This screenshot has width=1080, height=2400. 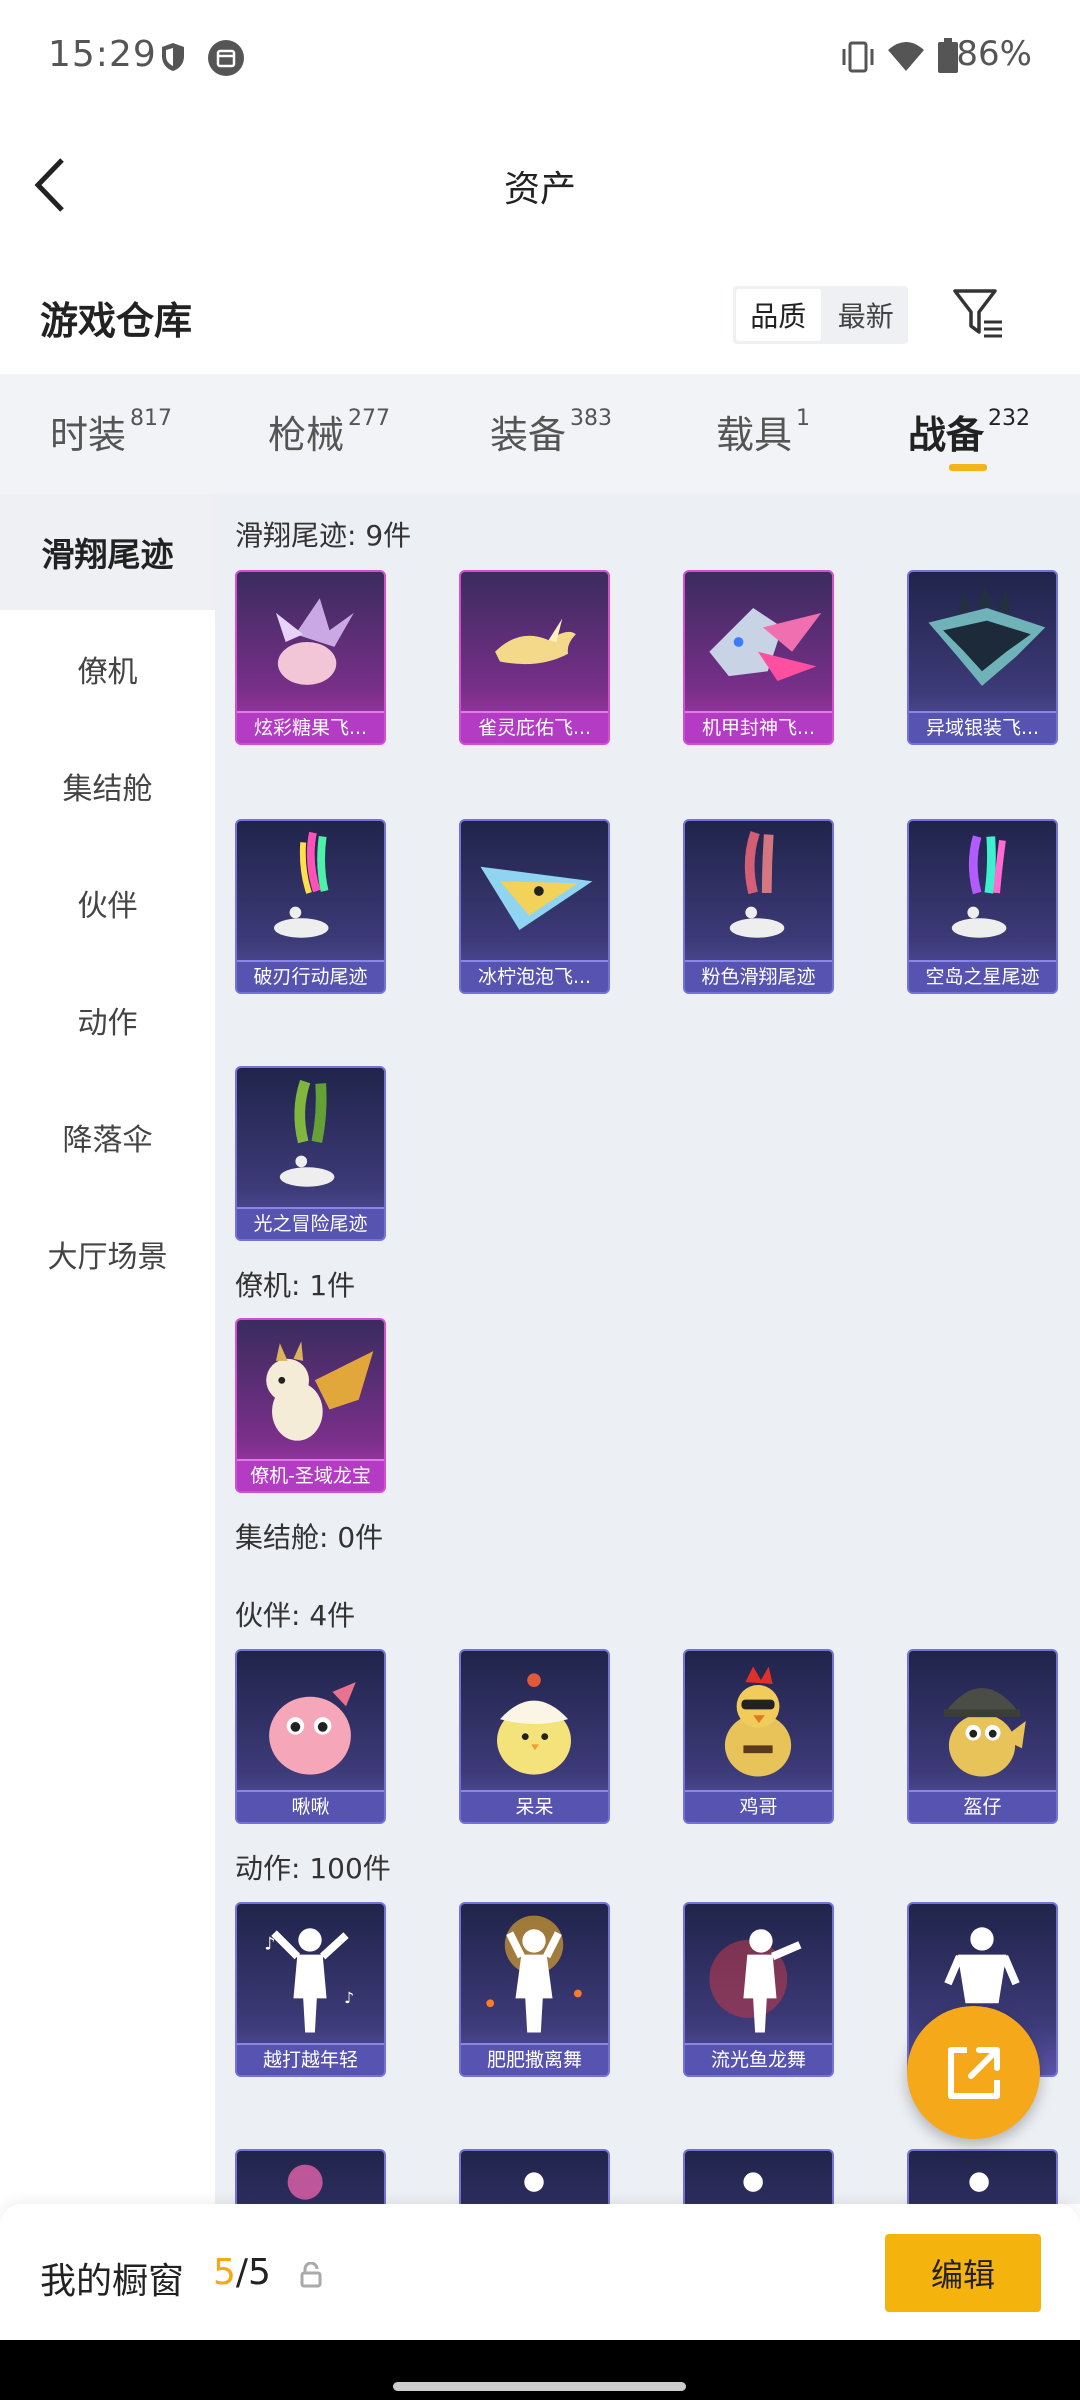 What do you see at coordinates (758, 1721) in the screenshot?
I see `rooster-partner-icon` at bounding box center [758, 1721].